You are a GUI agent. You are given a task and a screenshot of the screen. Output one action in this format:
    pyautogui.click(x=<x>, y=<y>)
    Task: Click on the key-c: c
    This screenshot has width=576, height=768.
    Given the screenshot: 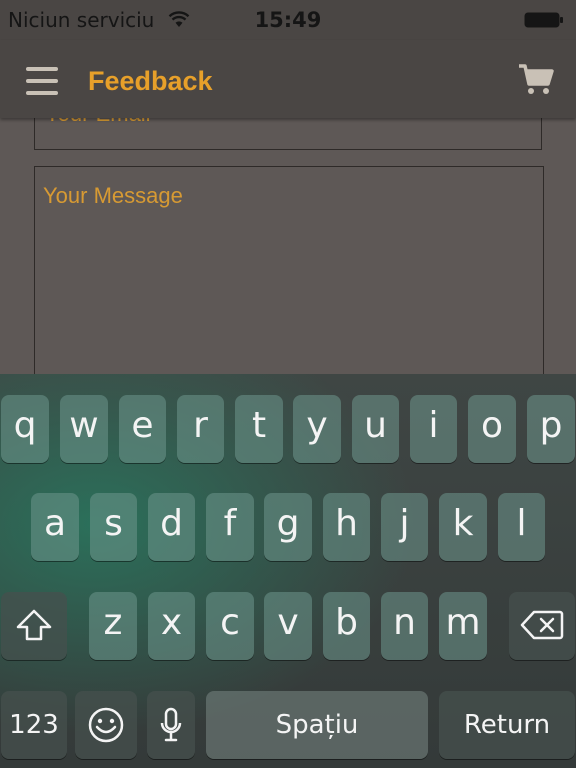 What is the action you would take?
    pyautogui.click(x=230, y=626)
    